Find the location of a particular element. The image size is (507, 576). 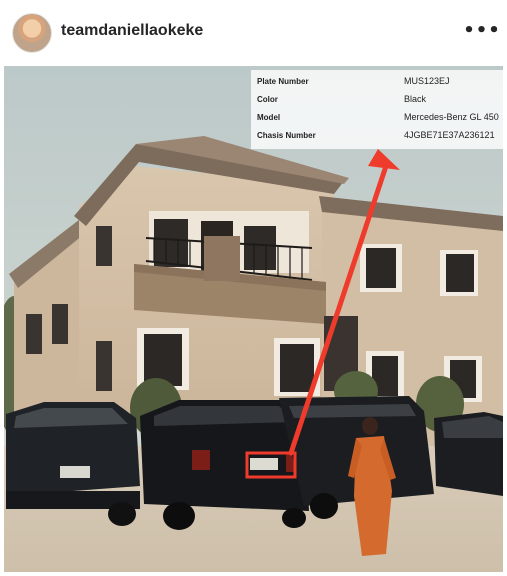

info-row-color: Color Black is located at coordinates (377, 101).